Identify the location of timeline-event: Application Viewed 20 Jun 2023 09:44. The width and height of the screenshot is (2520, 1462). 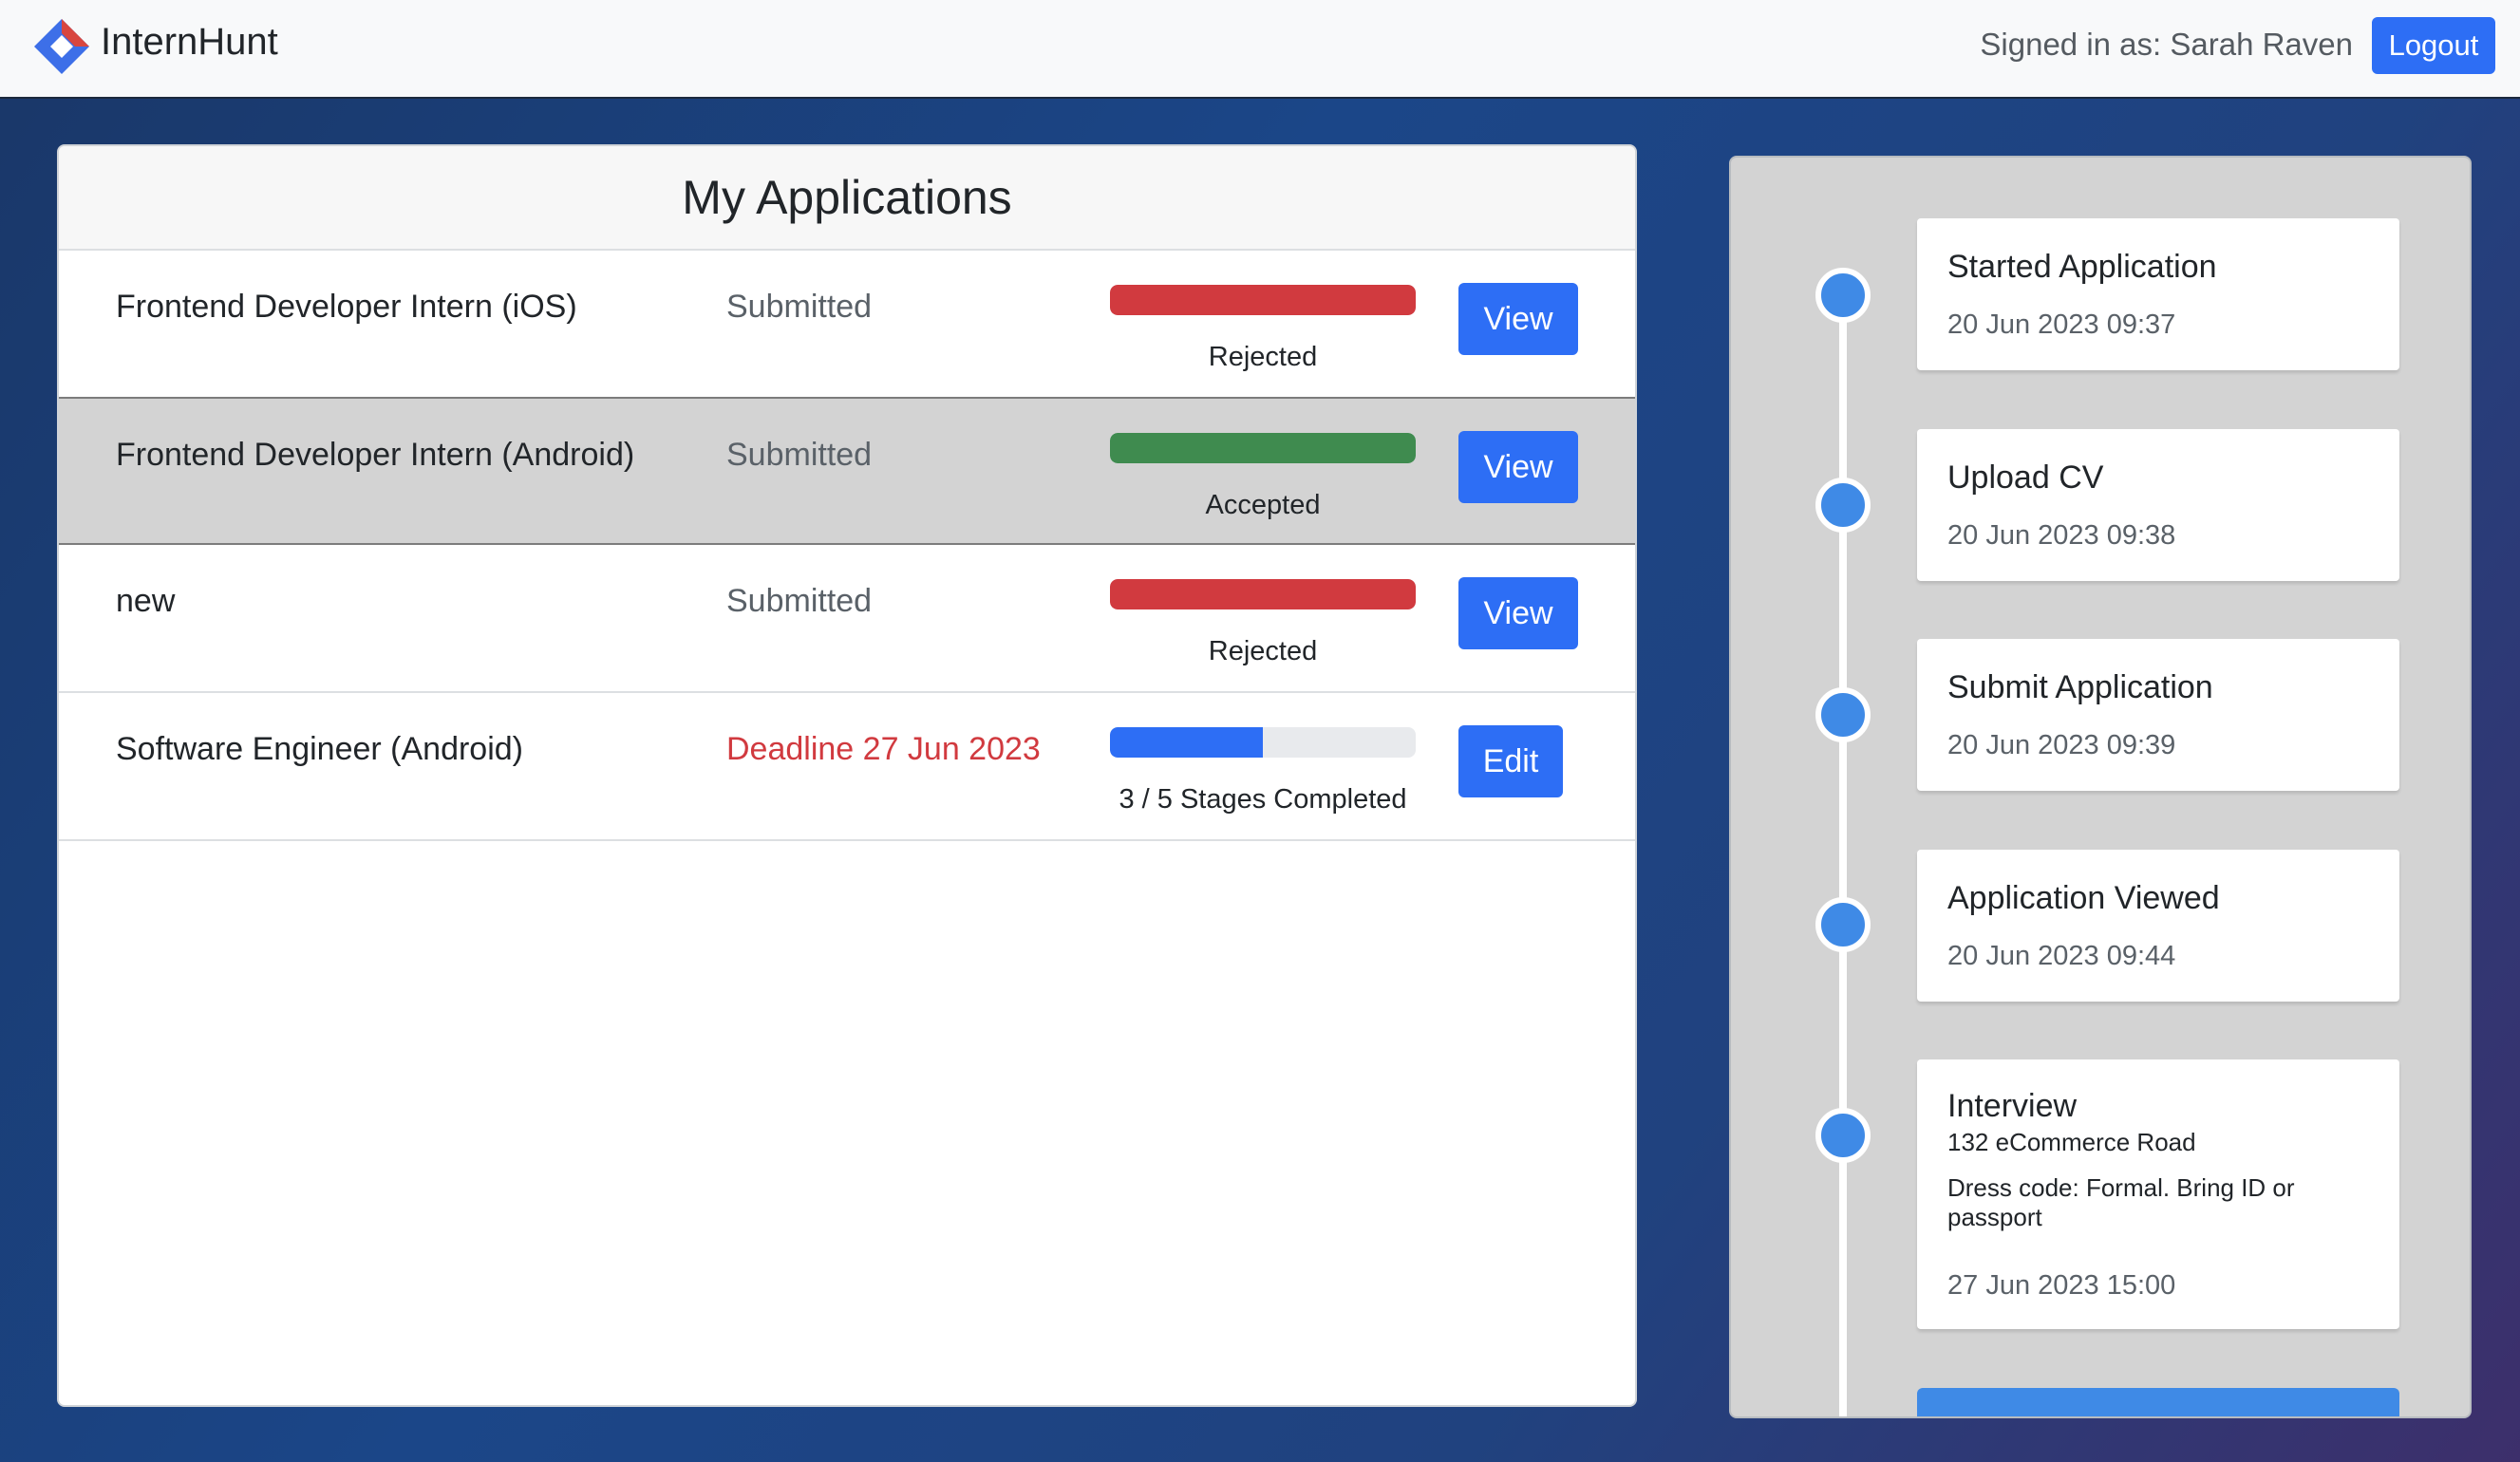
(2158, 926).